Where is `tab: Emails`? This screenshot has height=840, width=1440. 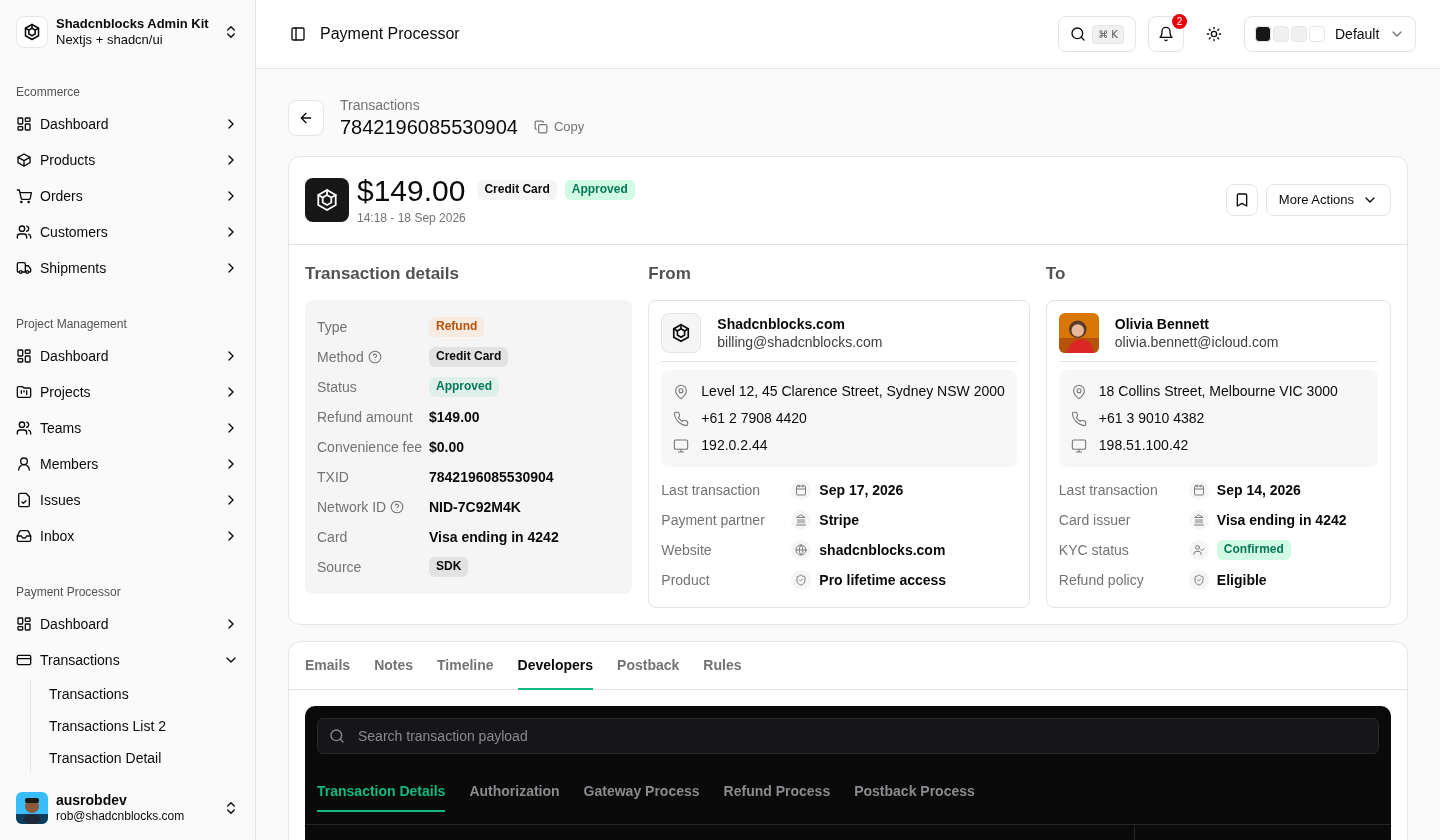 tab: Emails is located at coordinates (328, 666).